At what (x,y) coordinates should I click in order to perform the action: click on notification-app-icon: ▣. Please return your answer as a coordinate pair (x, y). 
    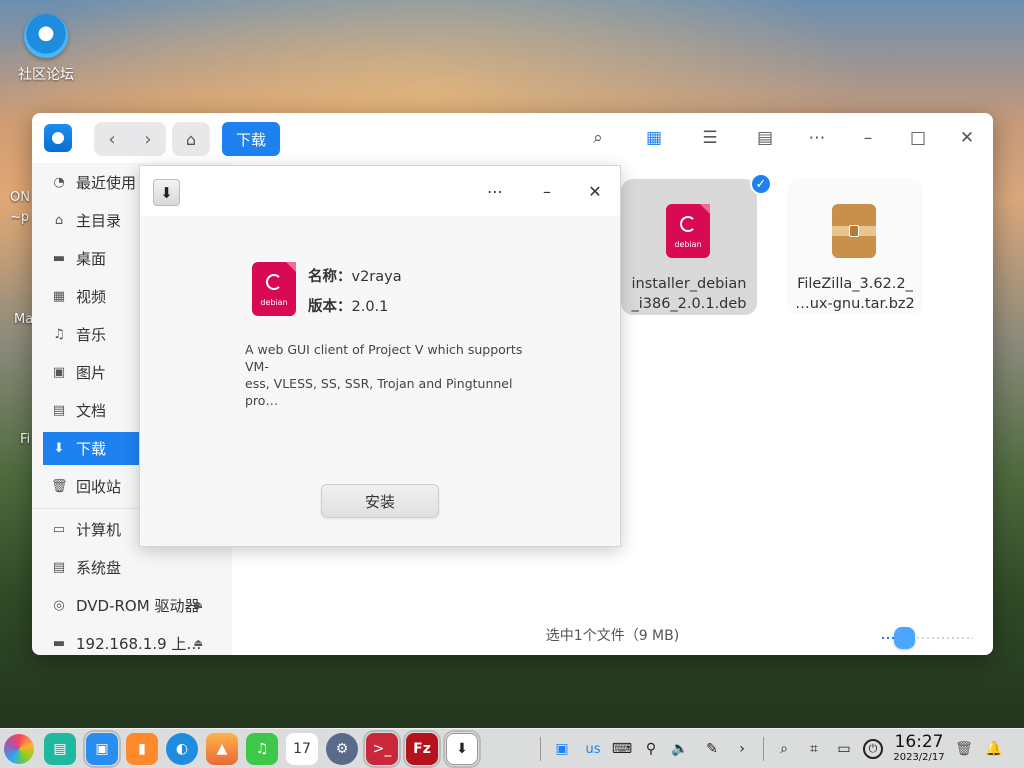
    Looking at the image, I should click on (562, 749).